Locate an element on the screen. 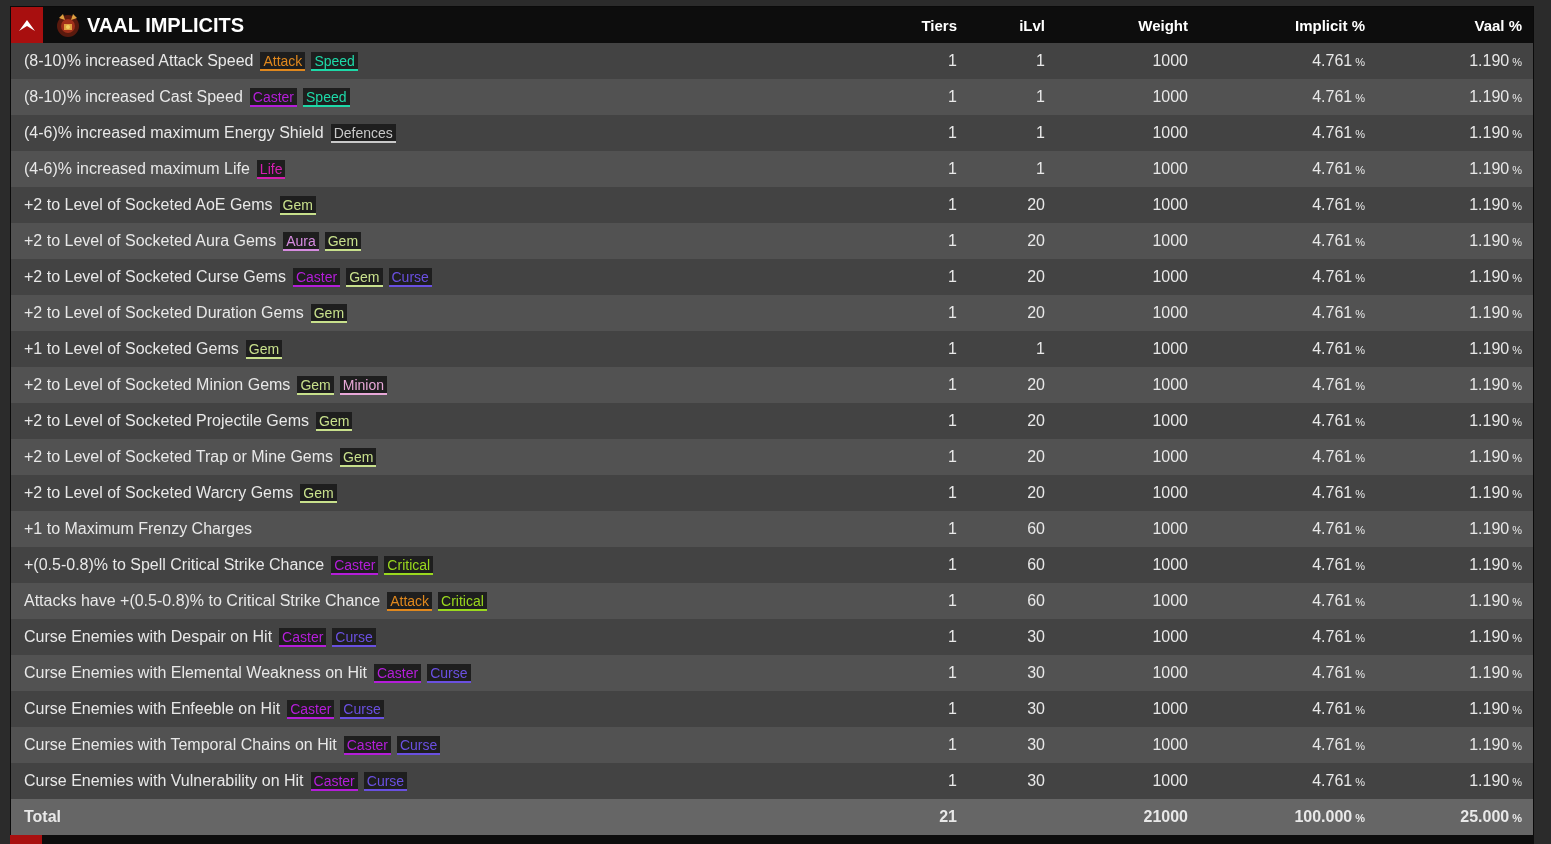 This screenshot has height=844, width=1551. modifier-text: +2 to Level of Socketed Curse Gems is located at coordinates (155, 277).